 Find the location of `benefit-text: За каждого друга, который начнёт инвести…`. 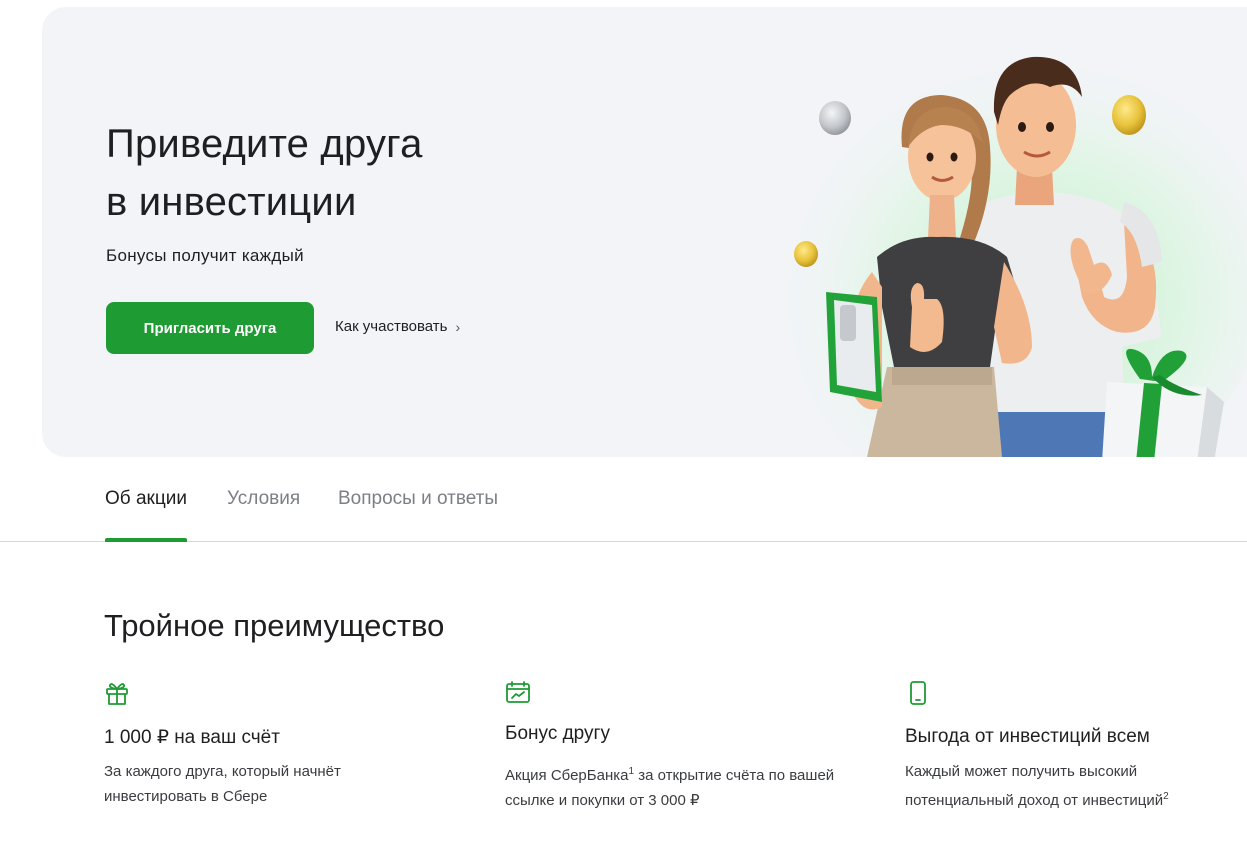

benefit-text: За каждого друга, который начнёт инвести… is located at coordinates (222, 784).